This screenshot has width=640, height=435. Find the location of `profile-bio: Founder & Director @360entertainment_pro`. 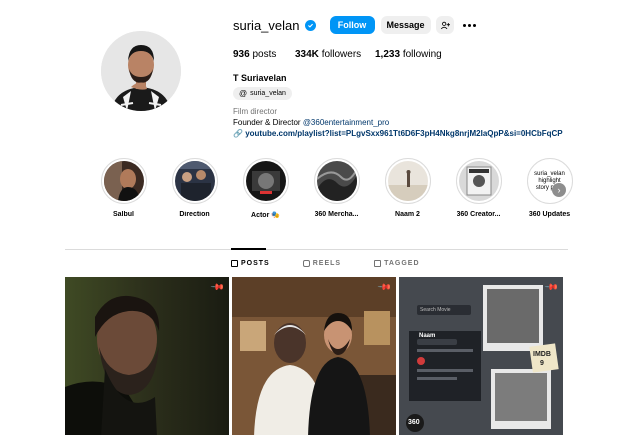

profile-bio: Founder & Director @360entertainment_pro is located at coordinates (311, 122).